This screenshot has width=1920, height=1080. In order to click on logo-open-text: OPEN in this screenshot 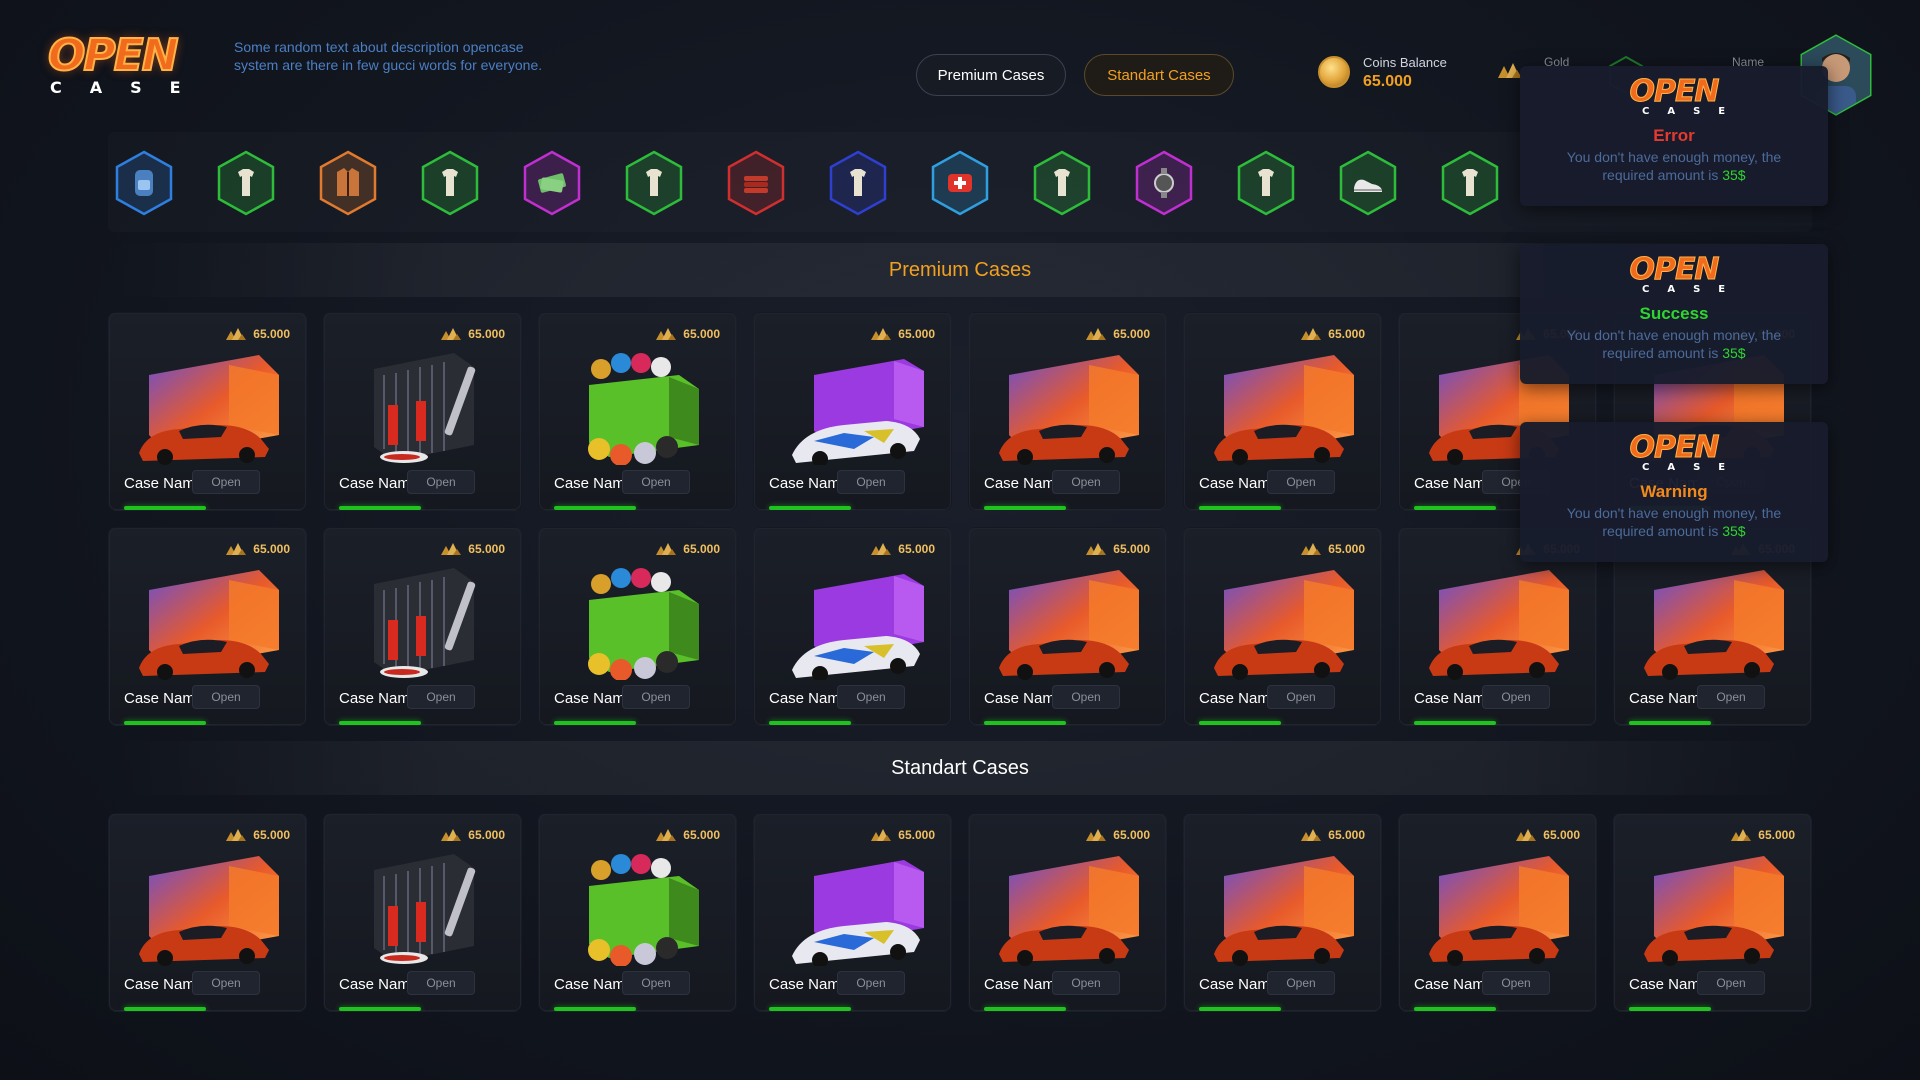, I will do `click(113, 55)`.